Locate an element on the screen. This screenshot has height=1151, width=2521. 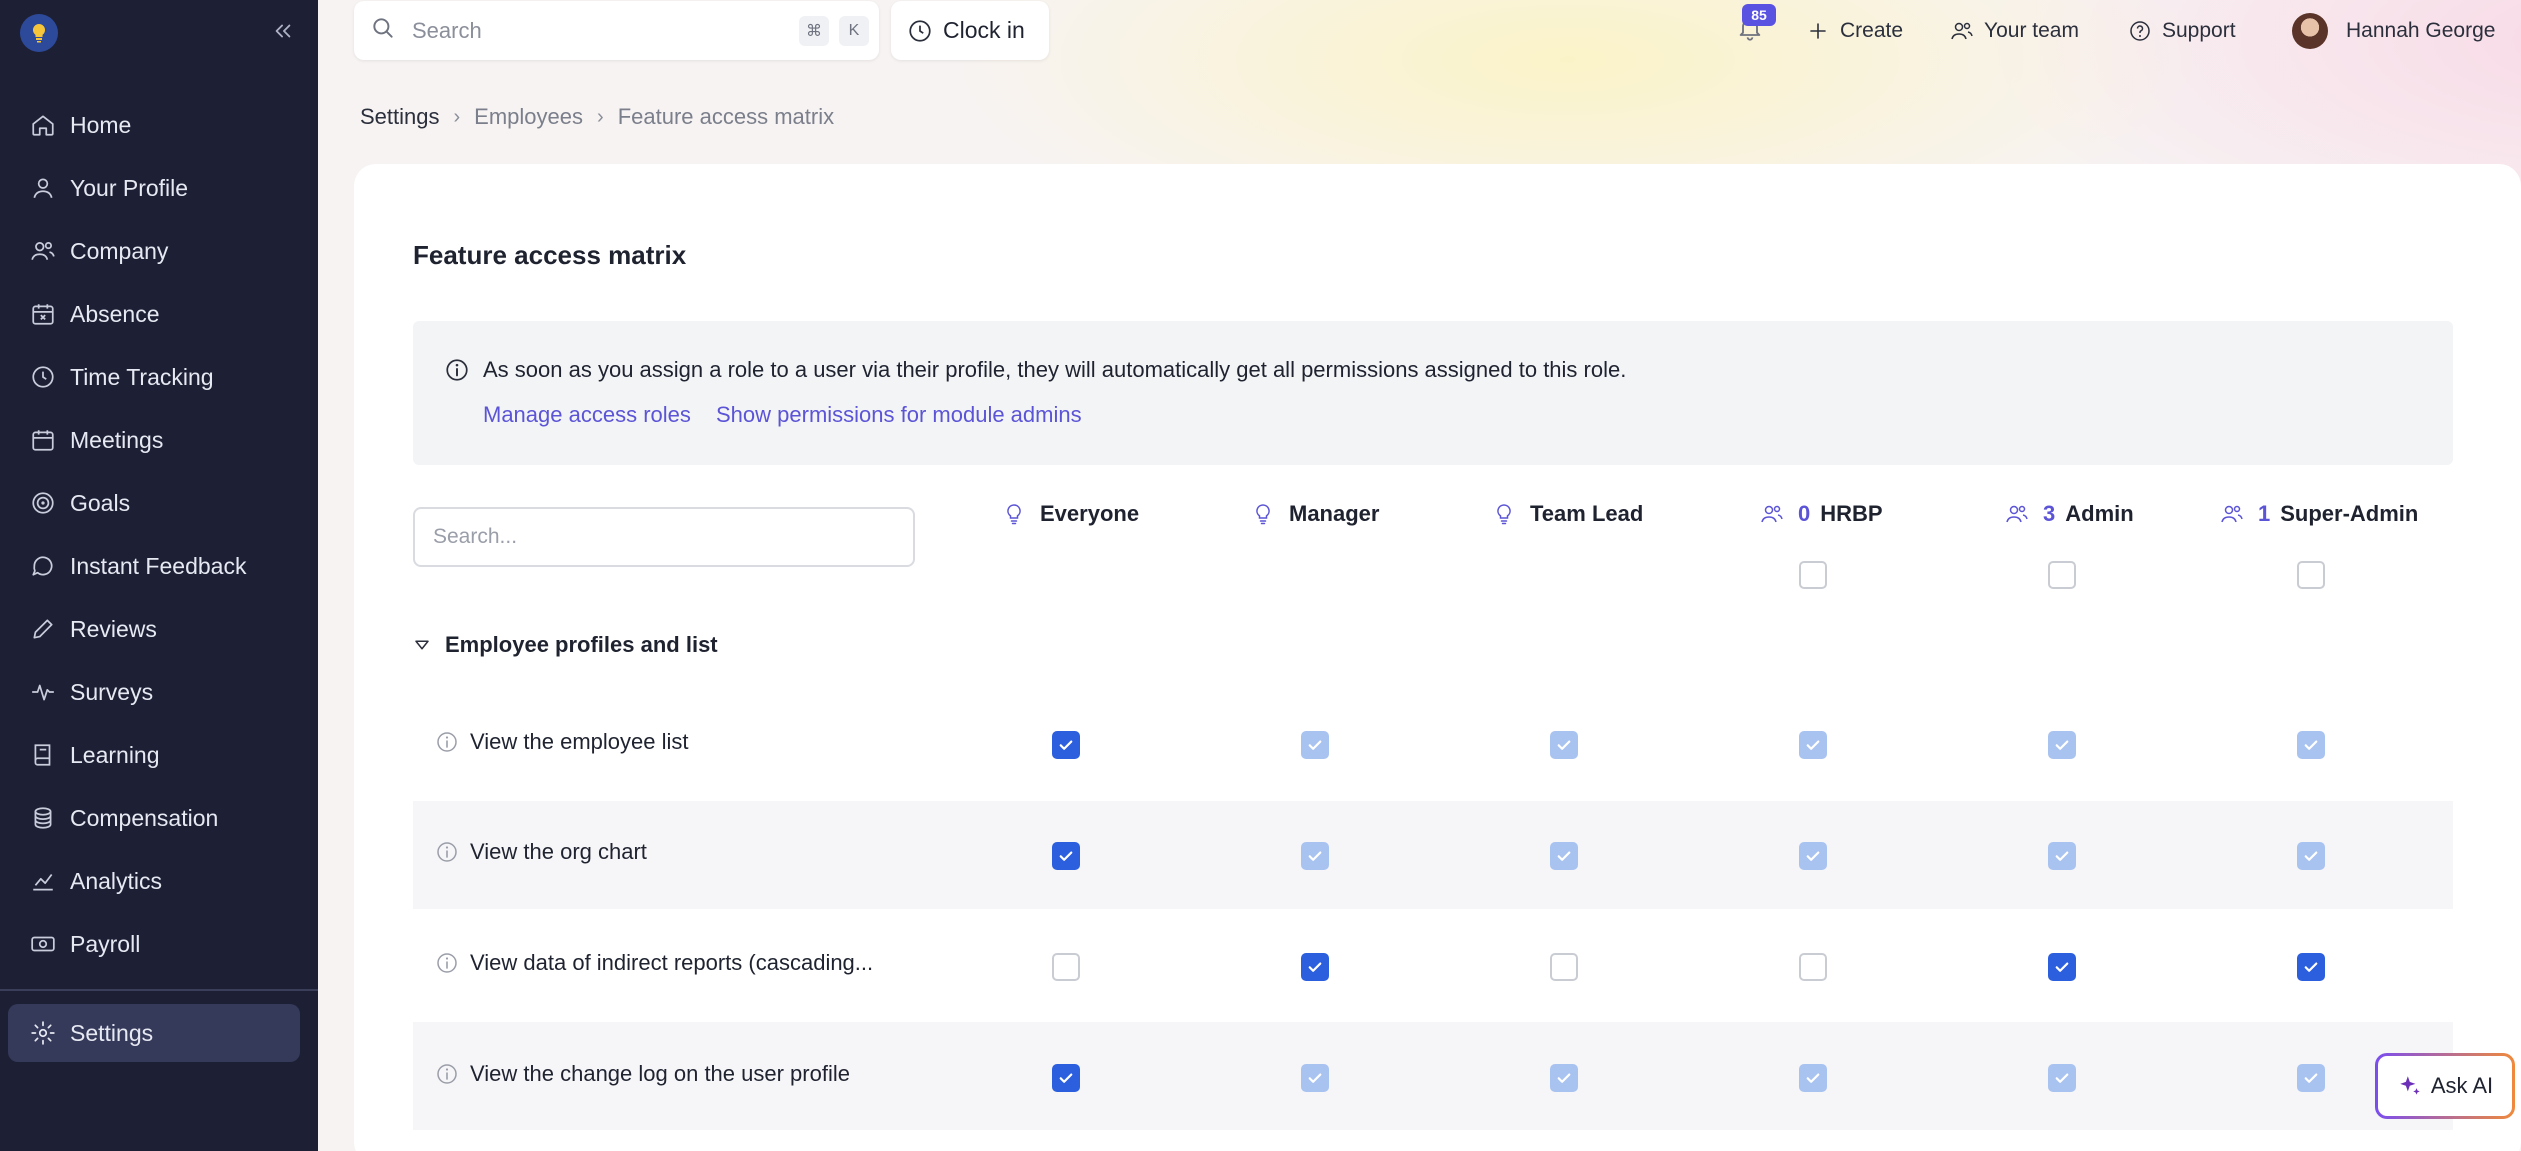
sidebar-item-settings: Settings is located at coordinates (154, 1033).